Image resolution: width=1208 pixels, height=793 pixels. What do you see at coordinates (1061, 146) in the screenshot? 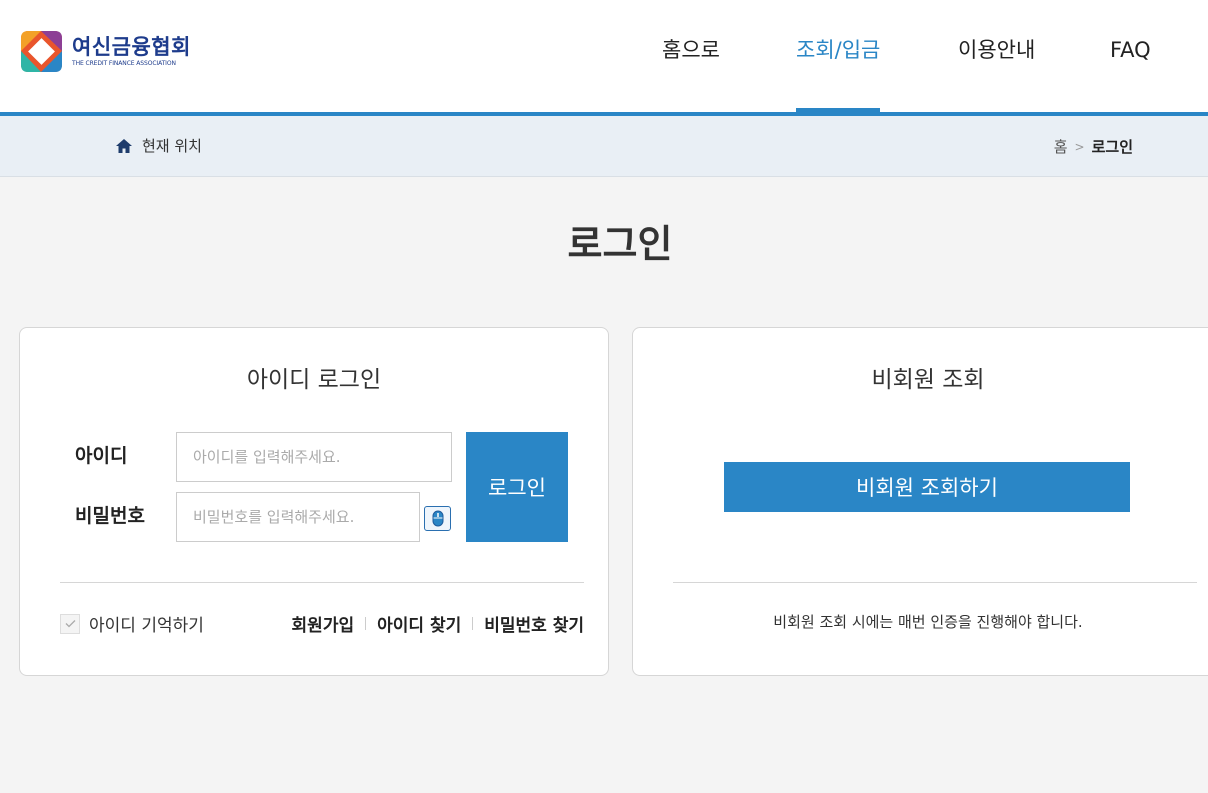
I see `breadcrumb-home: 홈` at bounding box center [1061, 146].